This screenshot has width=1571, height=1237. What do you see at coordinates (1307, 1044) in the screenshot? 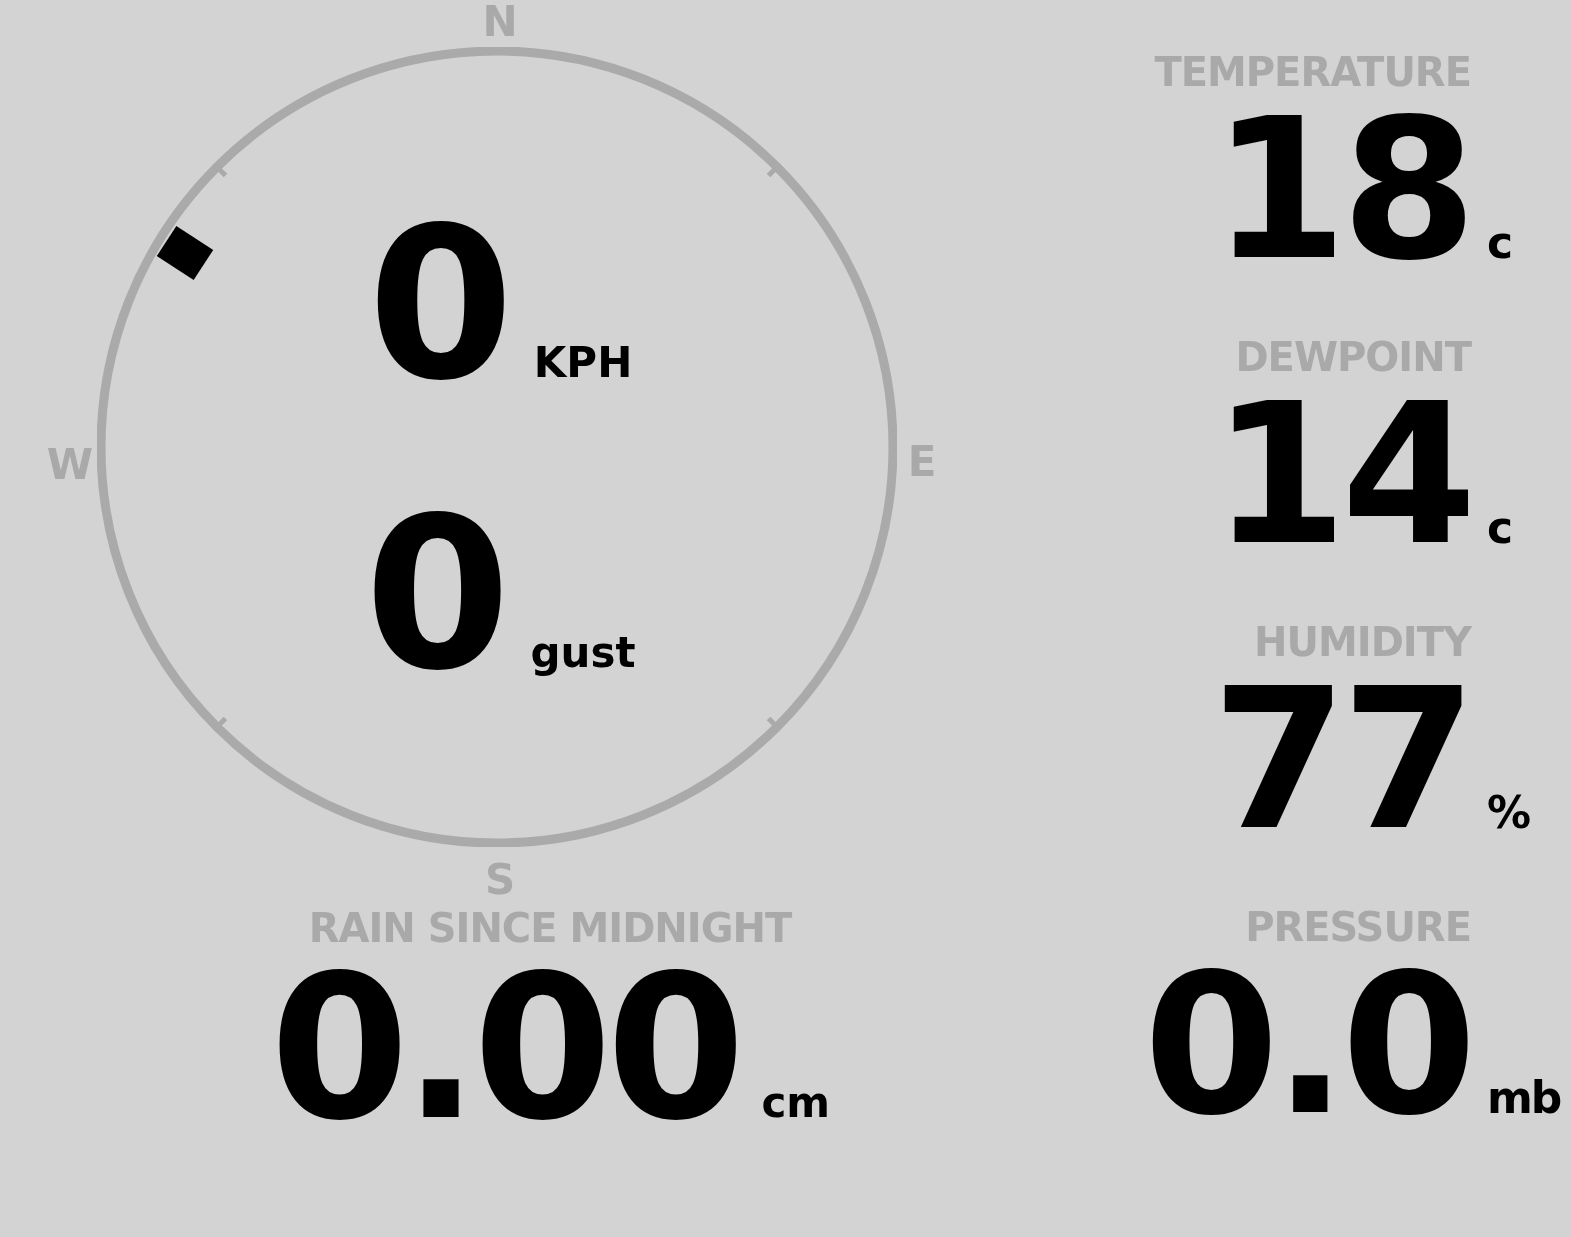
I see `reading-value: 0.0` at bounding box center [1307, 1044].